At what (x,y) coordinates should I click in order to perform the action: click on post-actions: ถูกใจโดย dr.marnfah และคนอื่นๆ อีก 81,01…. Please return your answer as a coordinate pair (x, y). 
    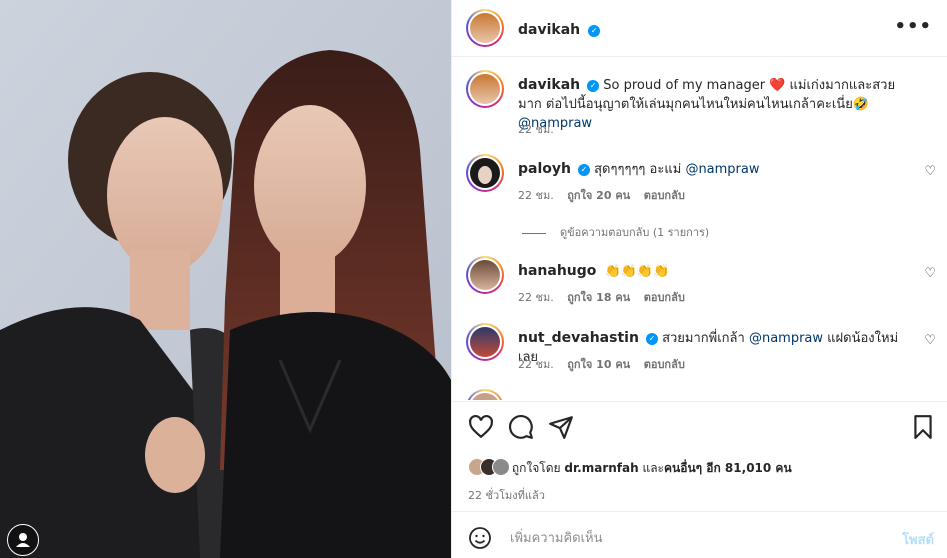
    Looking at the image, I should click on (699, 456).